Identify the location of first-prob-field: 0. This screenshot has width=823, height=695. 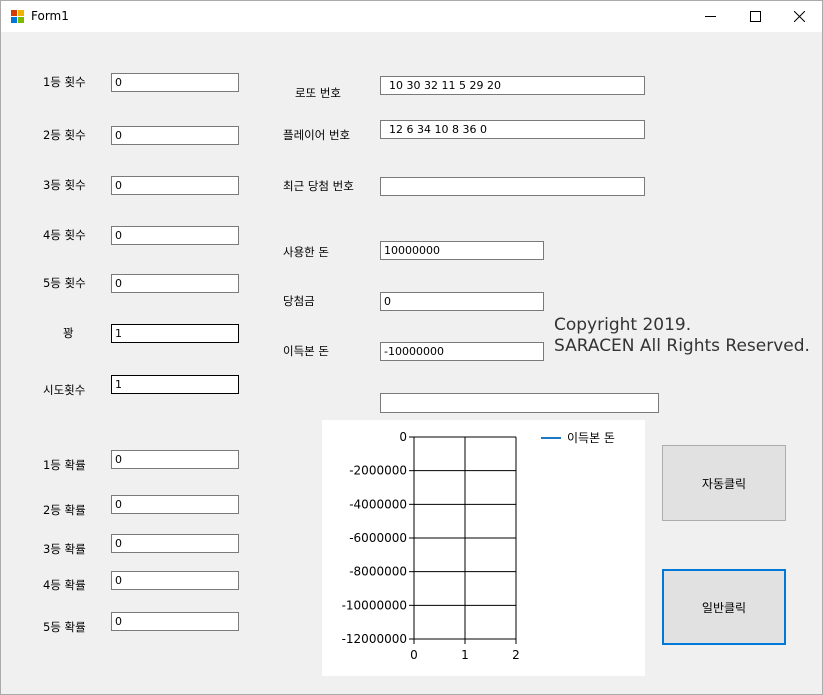
(175, 459).